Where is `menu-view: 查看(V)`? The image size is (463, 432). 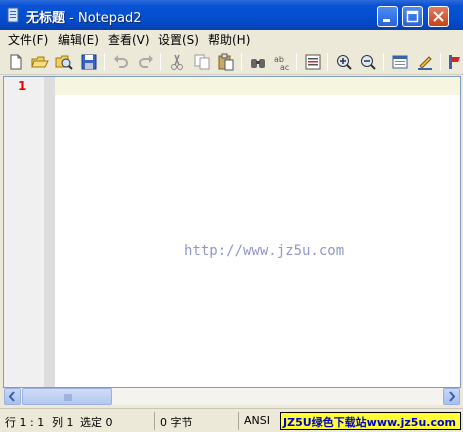
menu-view: 查看(V) is located at coordinates (129, 39).